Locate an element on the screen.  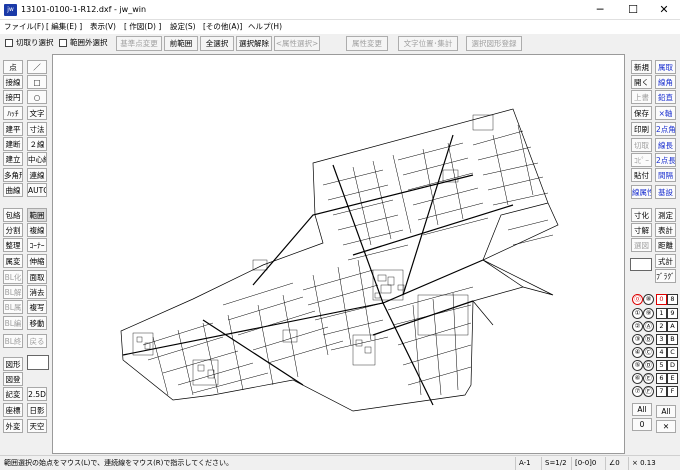
layer-group-5: ⑤ is located at coordinates (637, 365).